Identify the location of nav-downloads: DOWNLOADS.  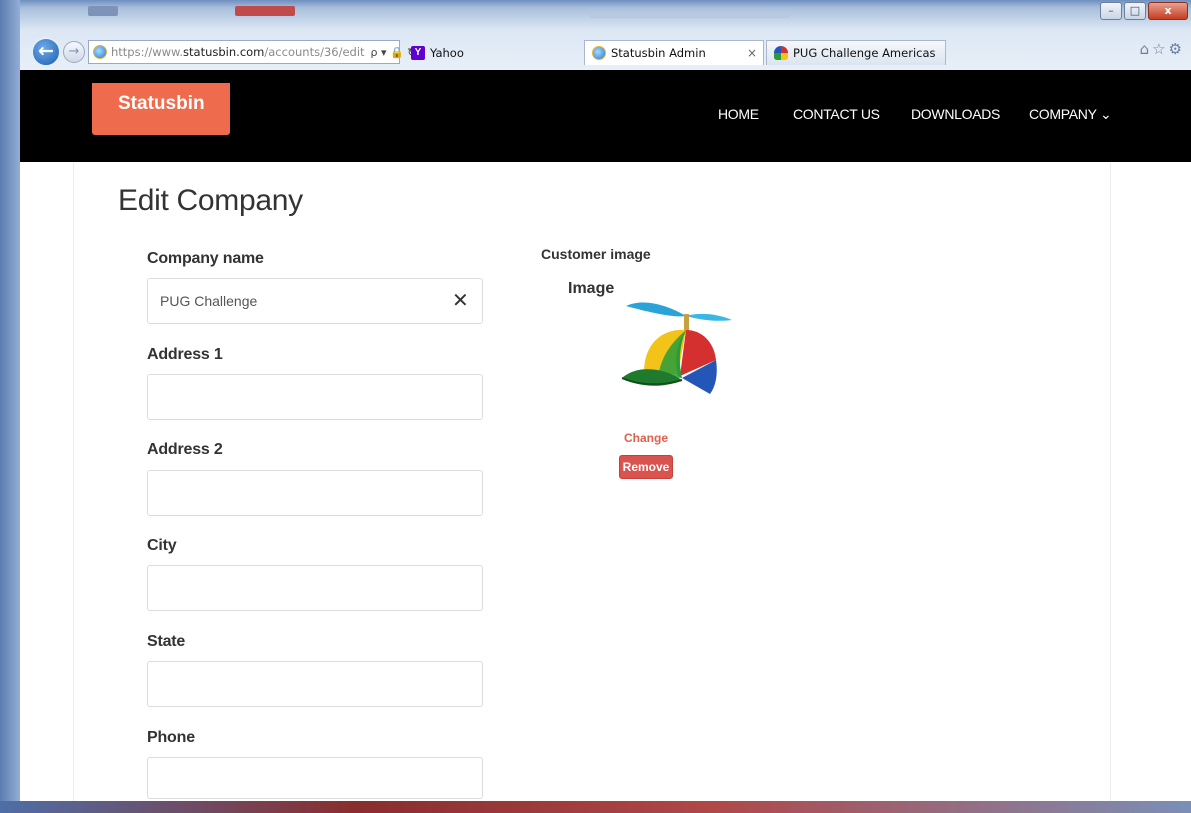
(955, 114).